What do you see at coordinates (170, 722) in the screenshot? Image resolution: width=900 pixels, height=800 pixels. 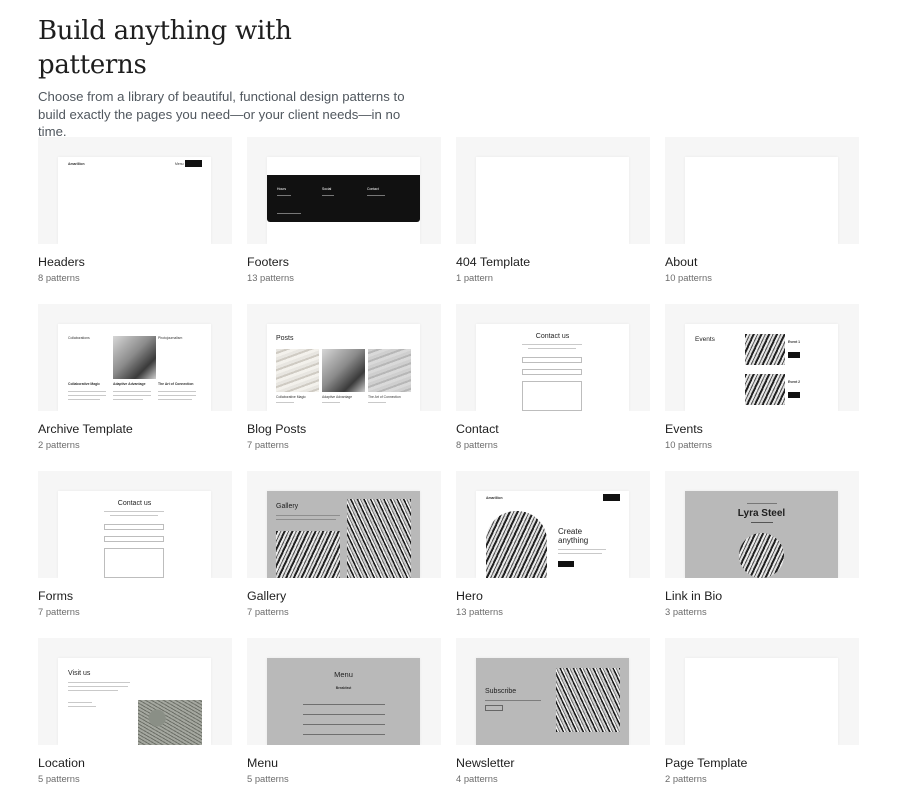 I see `map-image` at bounding box center [170, 722].